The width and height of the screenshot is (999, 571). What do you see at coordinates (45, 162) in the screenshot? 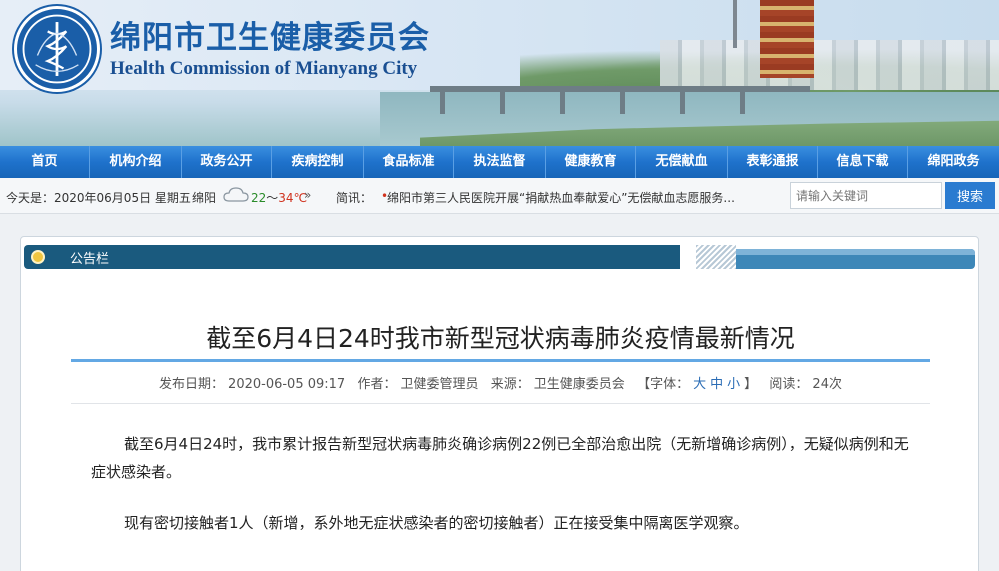
I see `nav-item-home: 首页` at bounding box center [45, 162].